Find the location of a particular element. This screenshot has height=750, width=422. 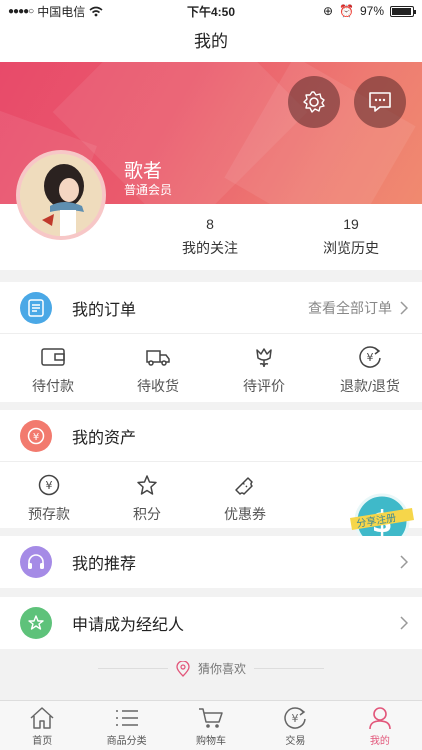

avatar is located at coordinates (61, 195).